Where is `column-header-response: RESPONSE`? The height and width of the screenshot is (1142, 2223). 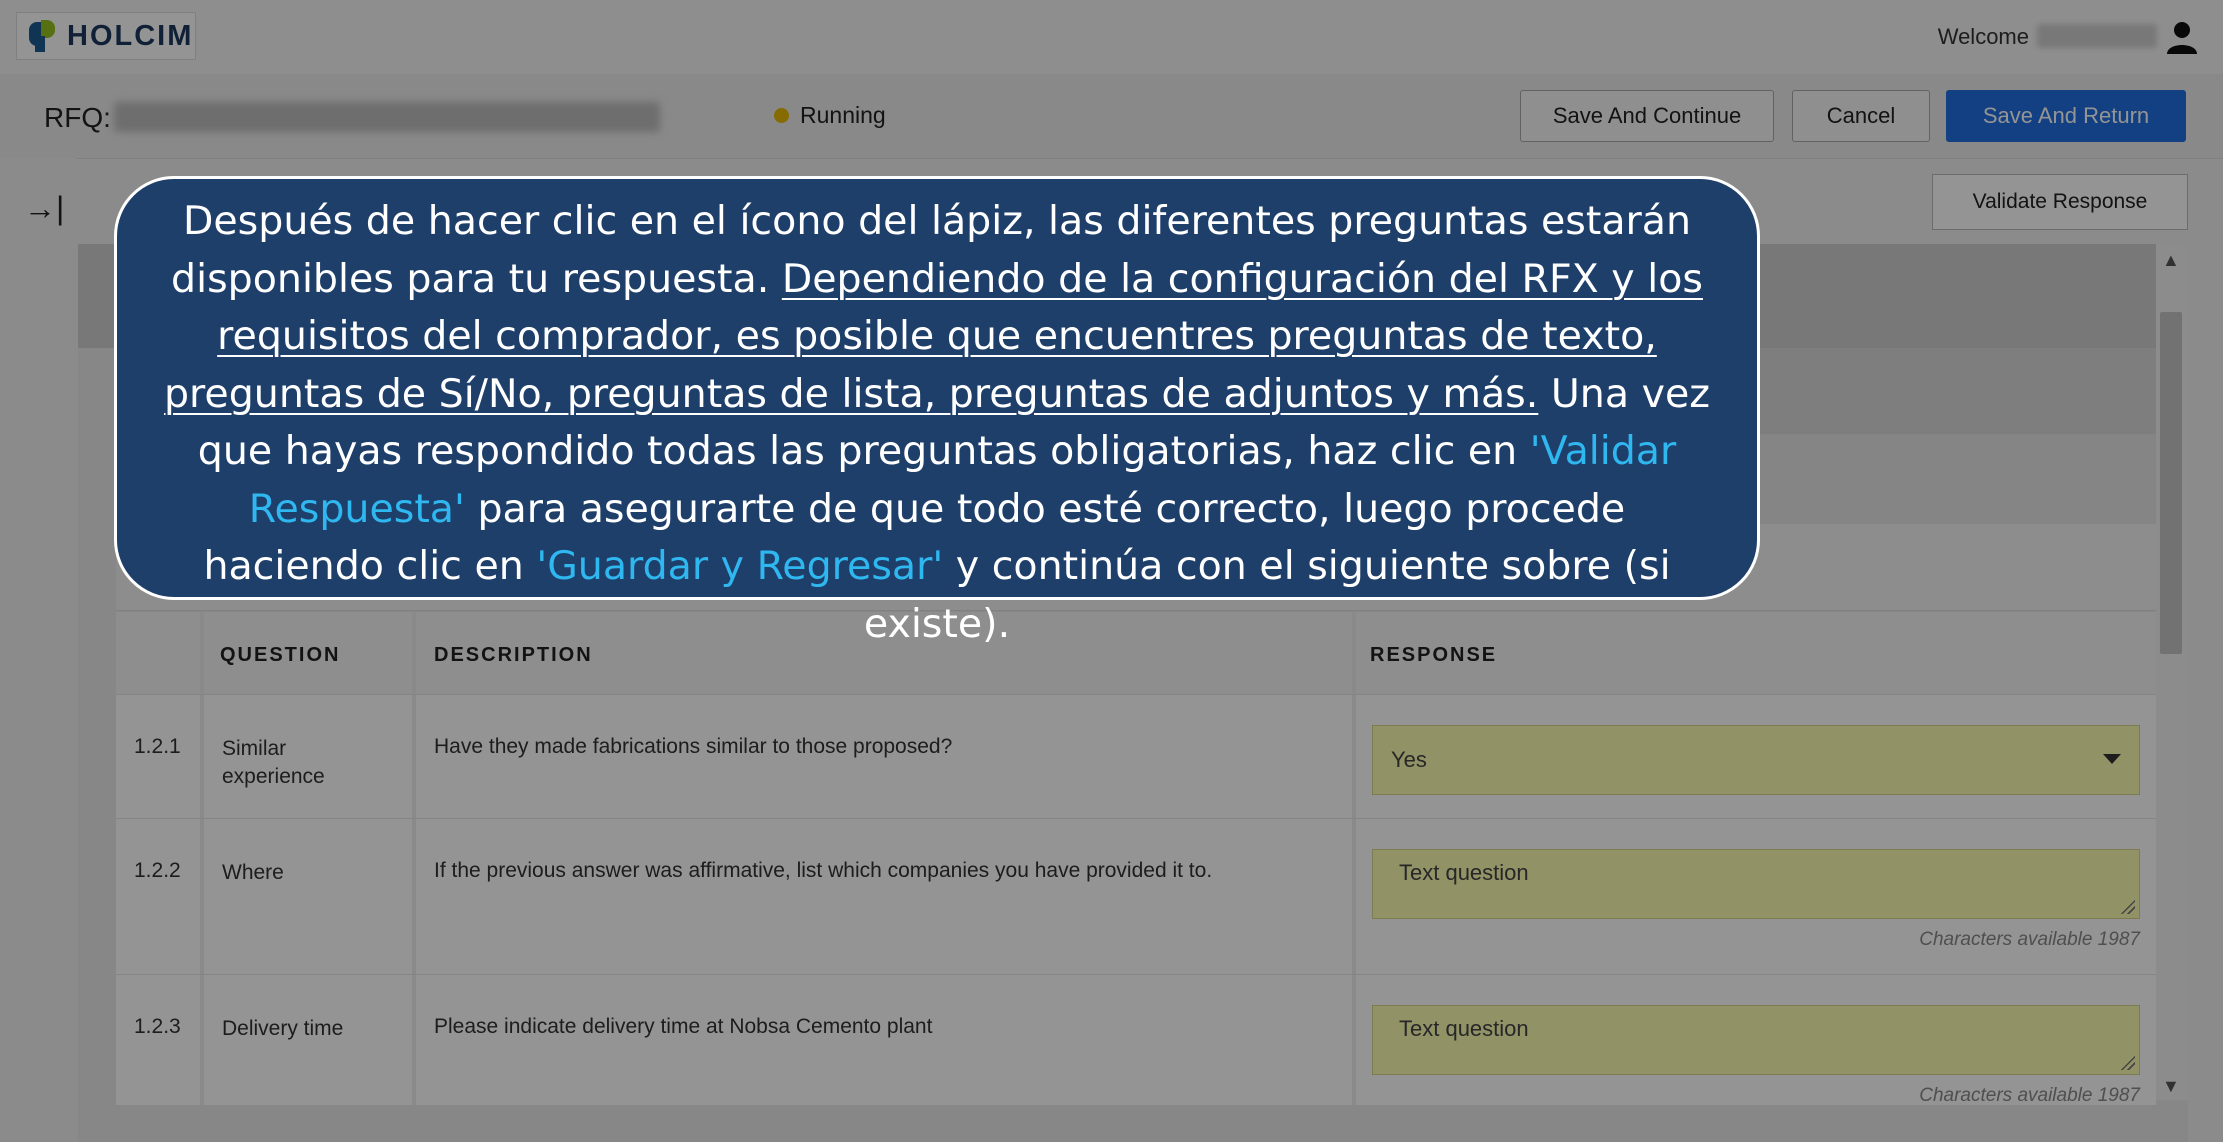 column-header-response: RESPONSE is located at coordinates (1434, 655).